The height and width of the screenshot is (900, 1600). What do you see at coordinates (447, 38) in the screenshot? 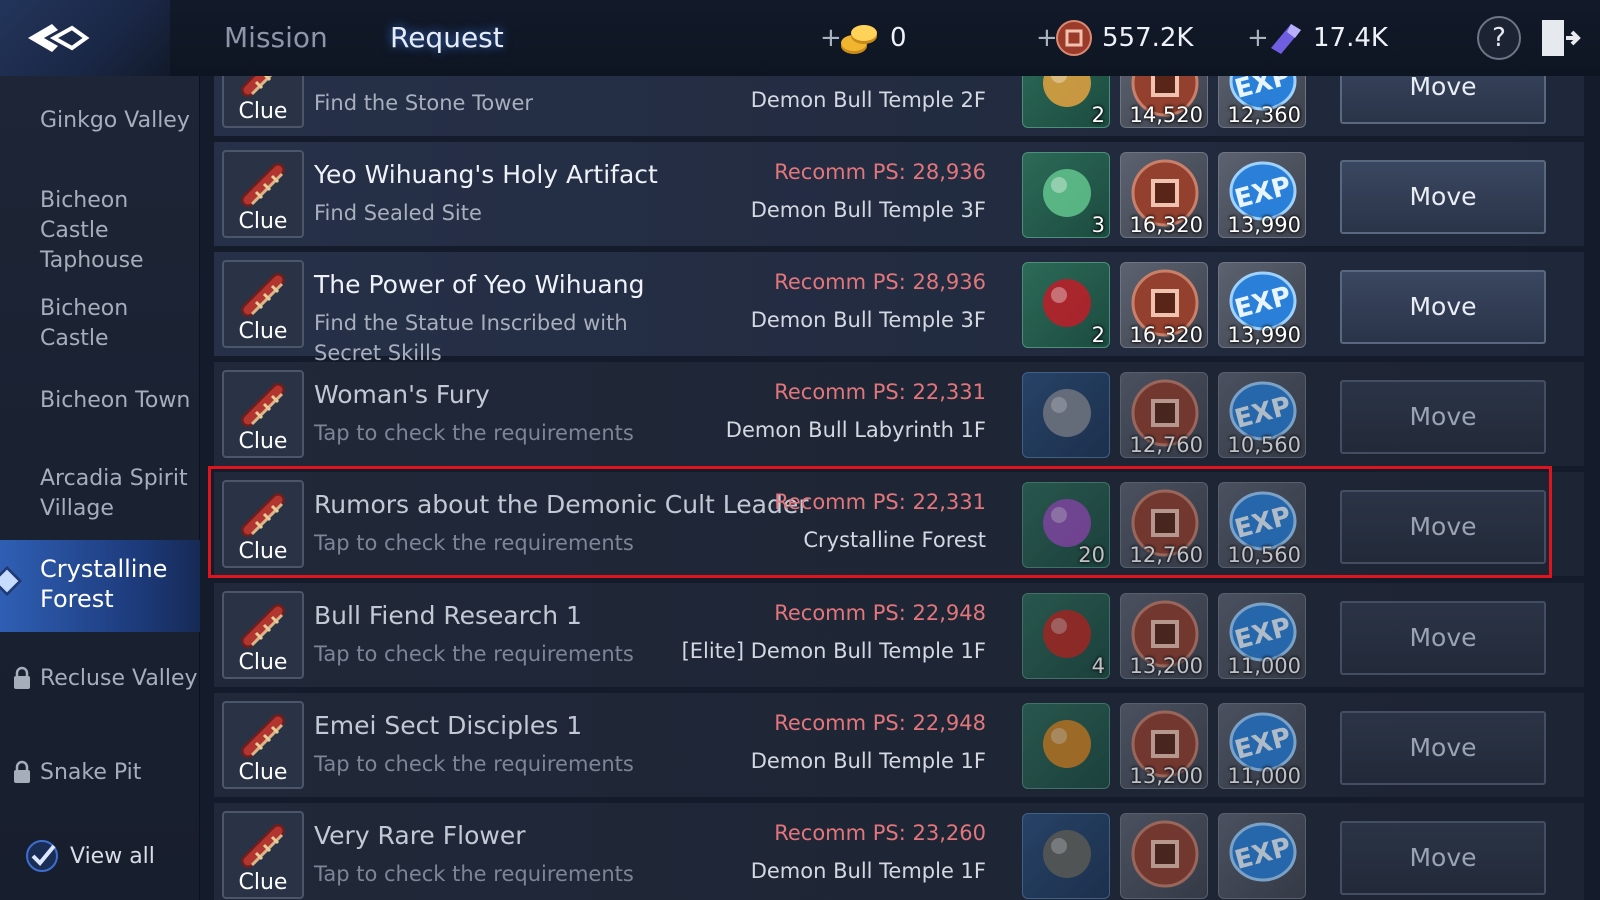
I see `tab-request: Request` at bounding box center [447, 38].